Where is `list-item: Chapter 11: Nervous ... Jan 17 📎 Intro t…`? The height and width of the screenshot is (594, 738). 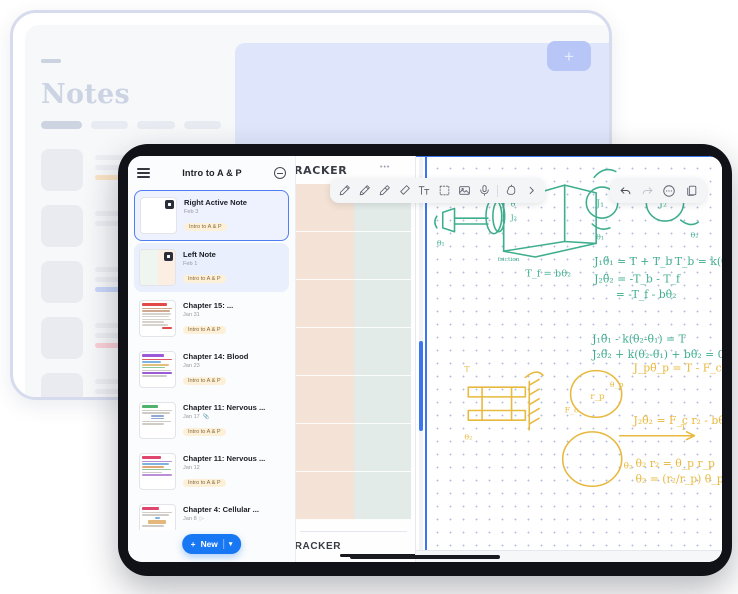 list-item: Chapter 11: Nervous ... Jan 17 📎 Intro t… is located at coordinates (211, 420).